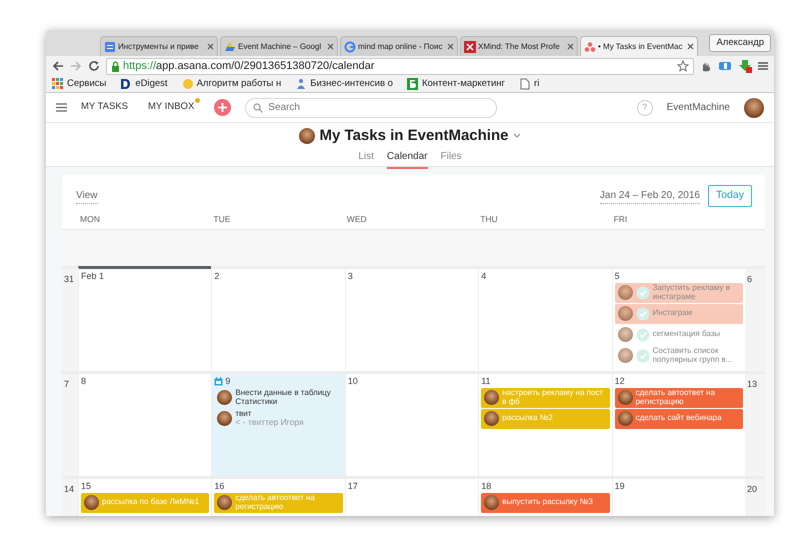 The image size is (807, 553). I want to click on three-dots-icon, so click(590, 46).